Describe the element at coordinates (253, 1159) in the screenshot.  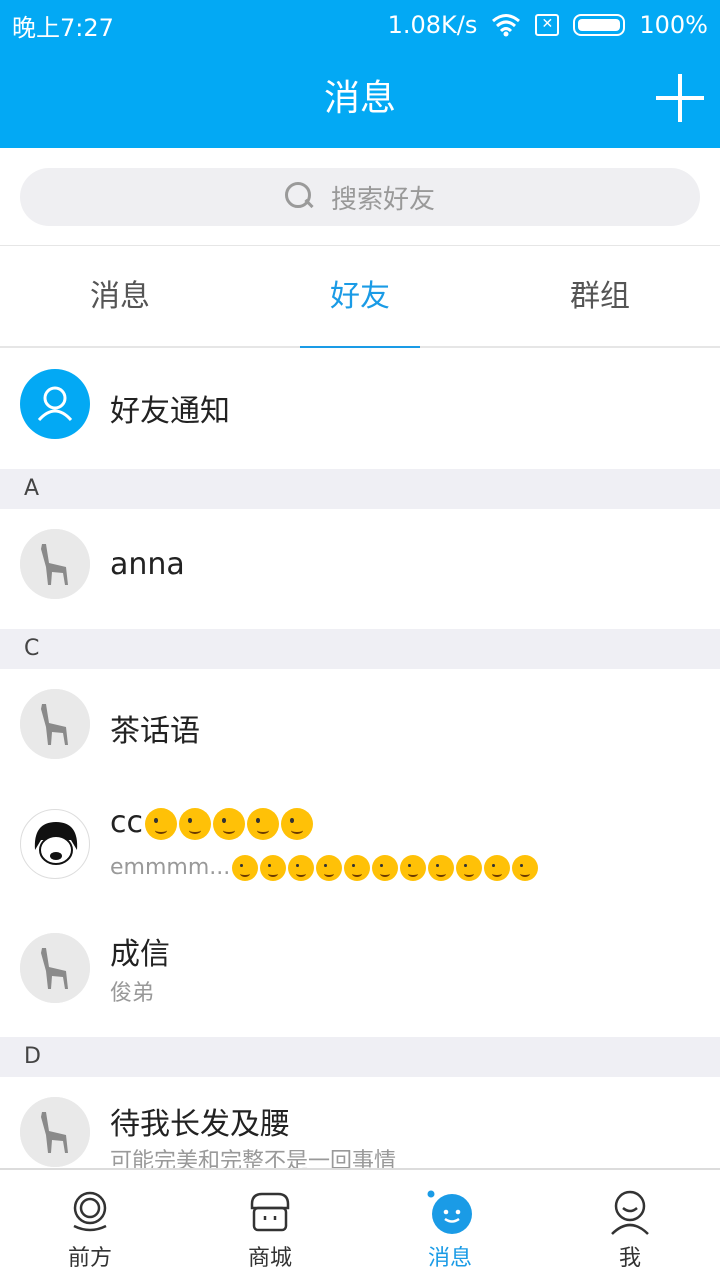
I see `contact-status: 可能完美和完整不是一回事情` at that location.